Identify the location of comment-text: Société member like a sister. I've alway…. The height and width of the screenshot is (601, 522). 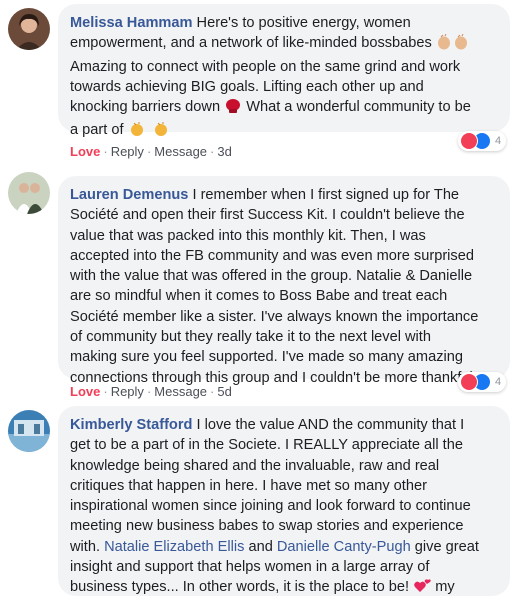
(274, 316).